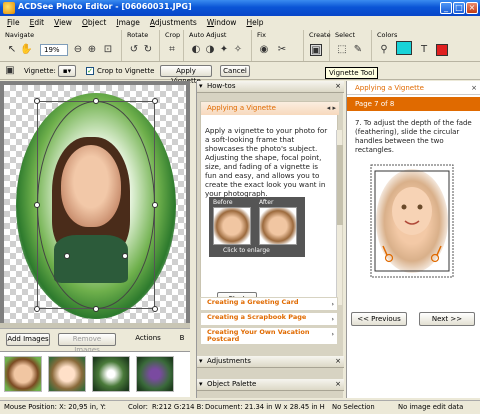  Describe the element at coordinates (229, 361) in the screenshot. I see `adjustments-title: Adjustments` at that location.